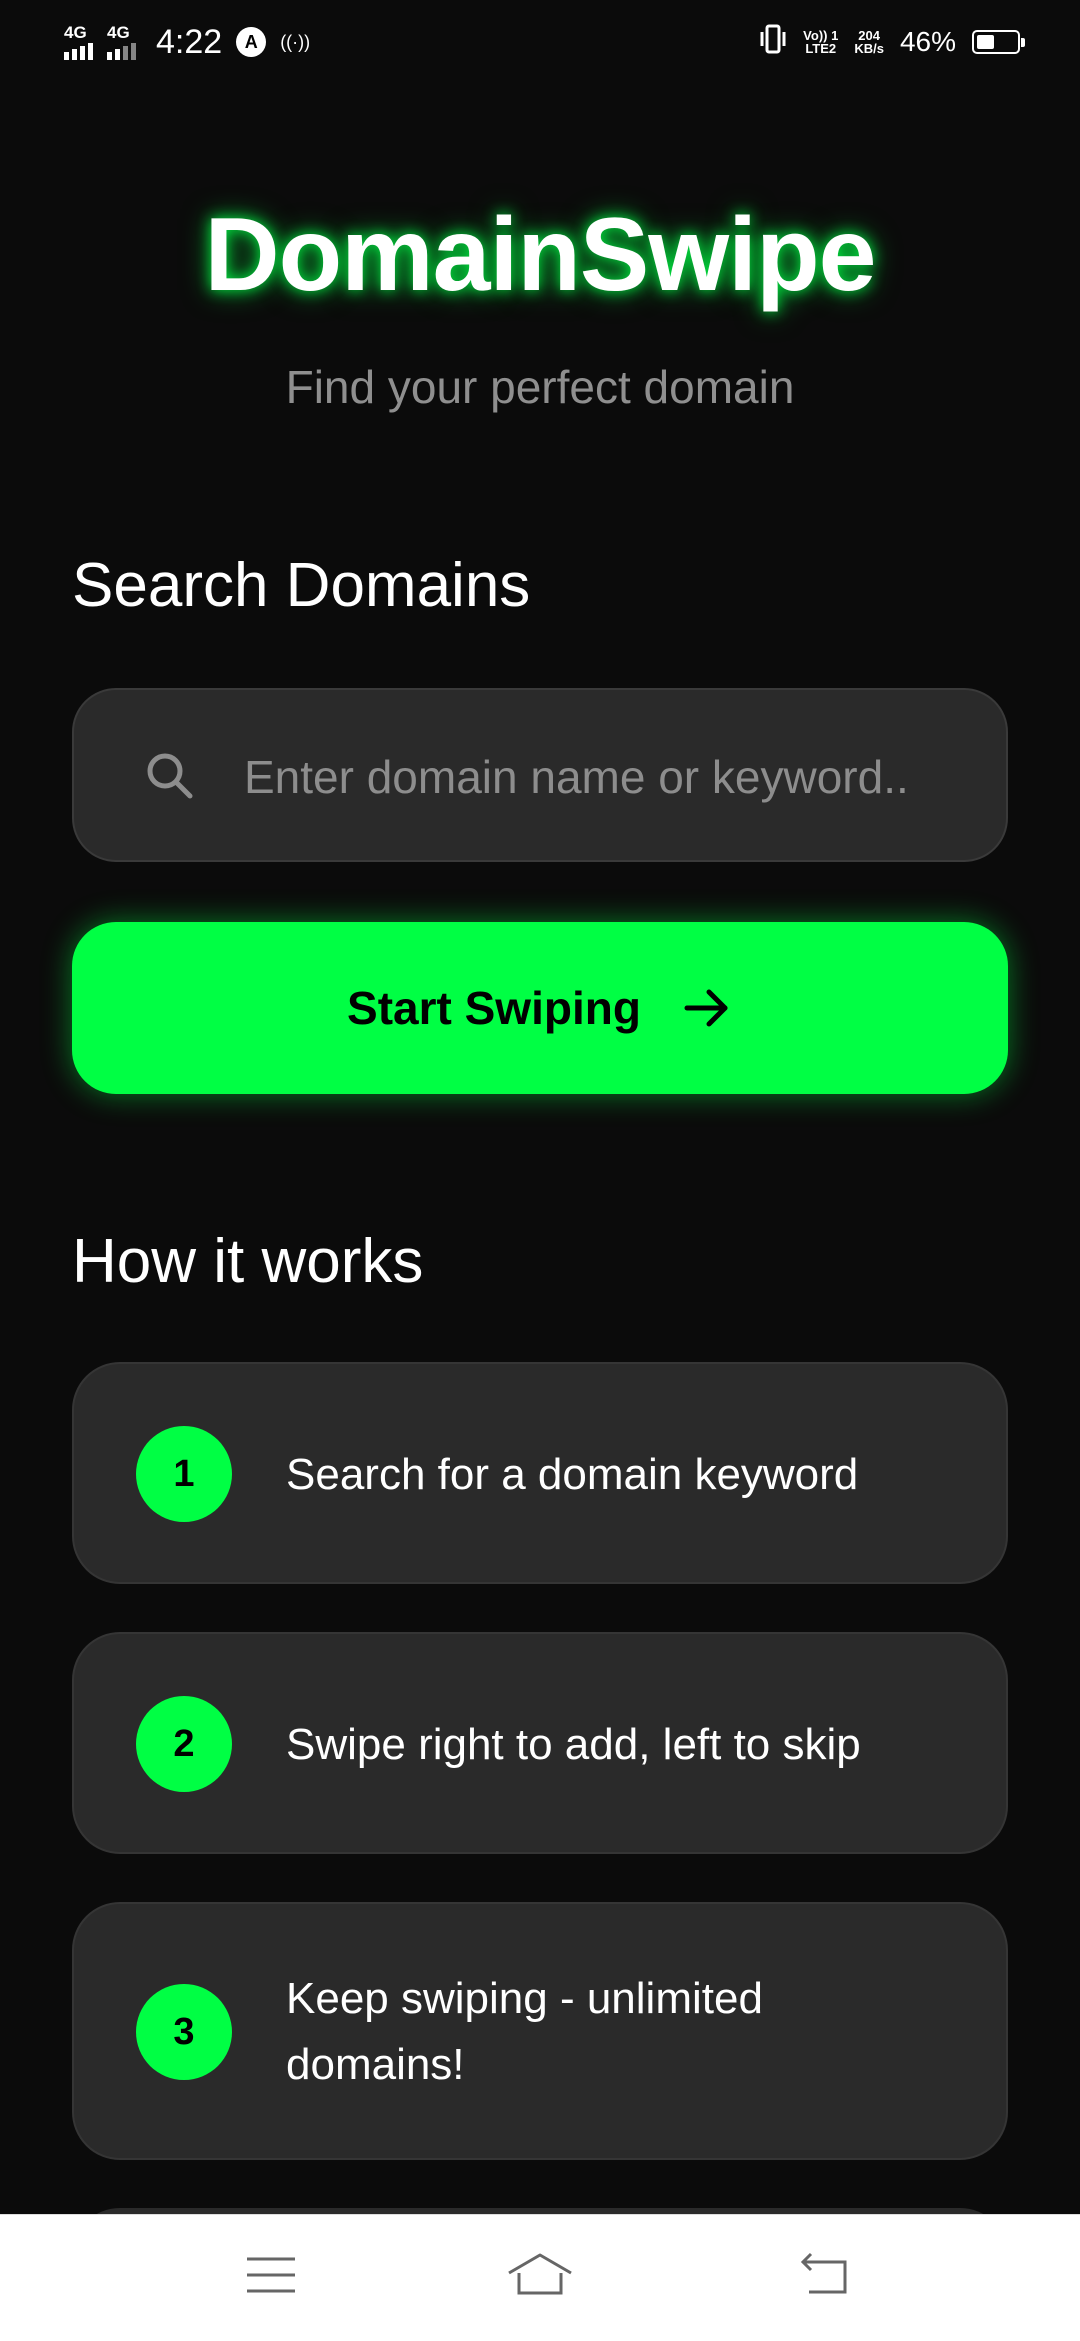 Image resolution: width=1080 pixels, height=2341 pixels. I want to click on volte-indicator: Vo)) 1 LTE2, so click(820, 42).